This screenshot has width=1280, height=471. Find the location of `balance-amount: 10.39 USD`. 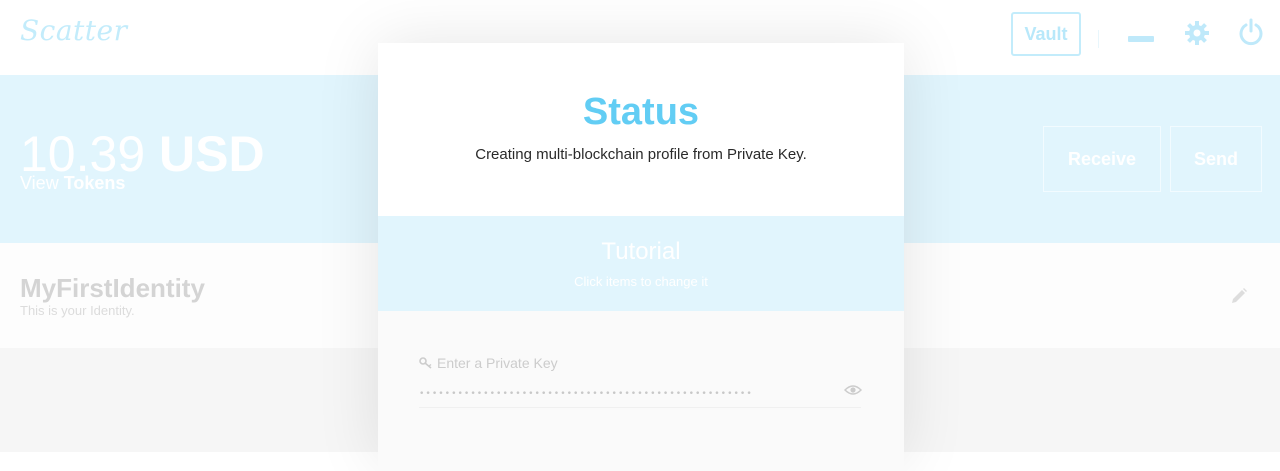

balance-amount: 10.39 USD is located at coordinates (142, 154).